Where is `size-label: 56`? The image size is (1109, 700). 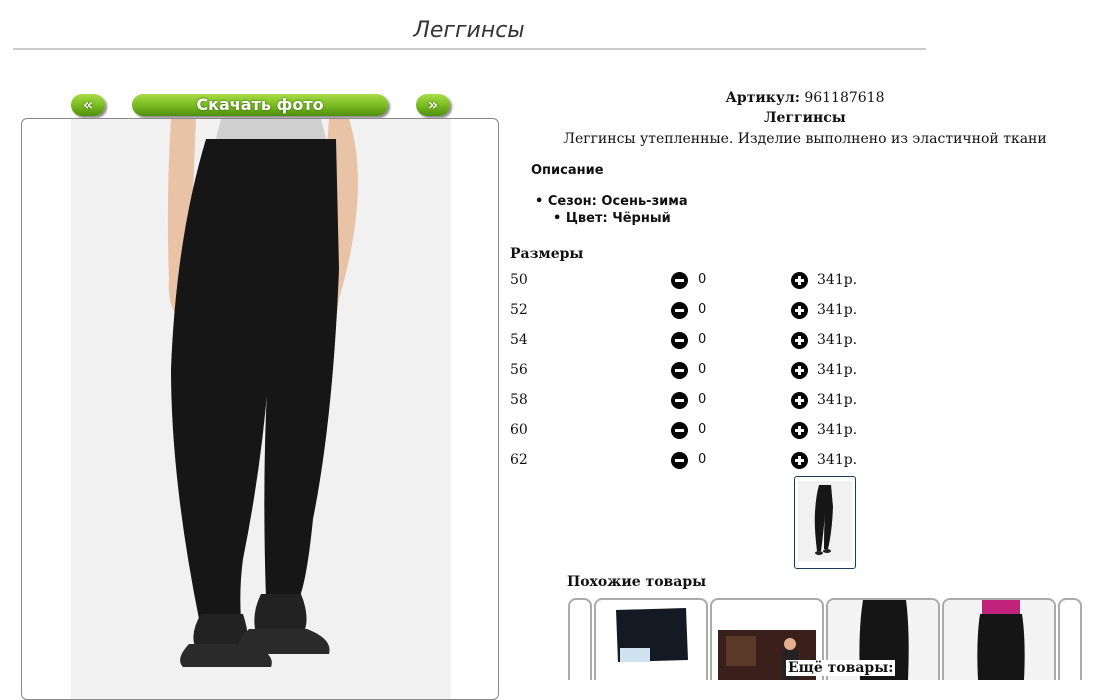
size-label: 56 is located at coordinates (519, 370).